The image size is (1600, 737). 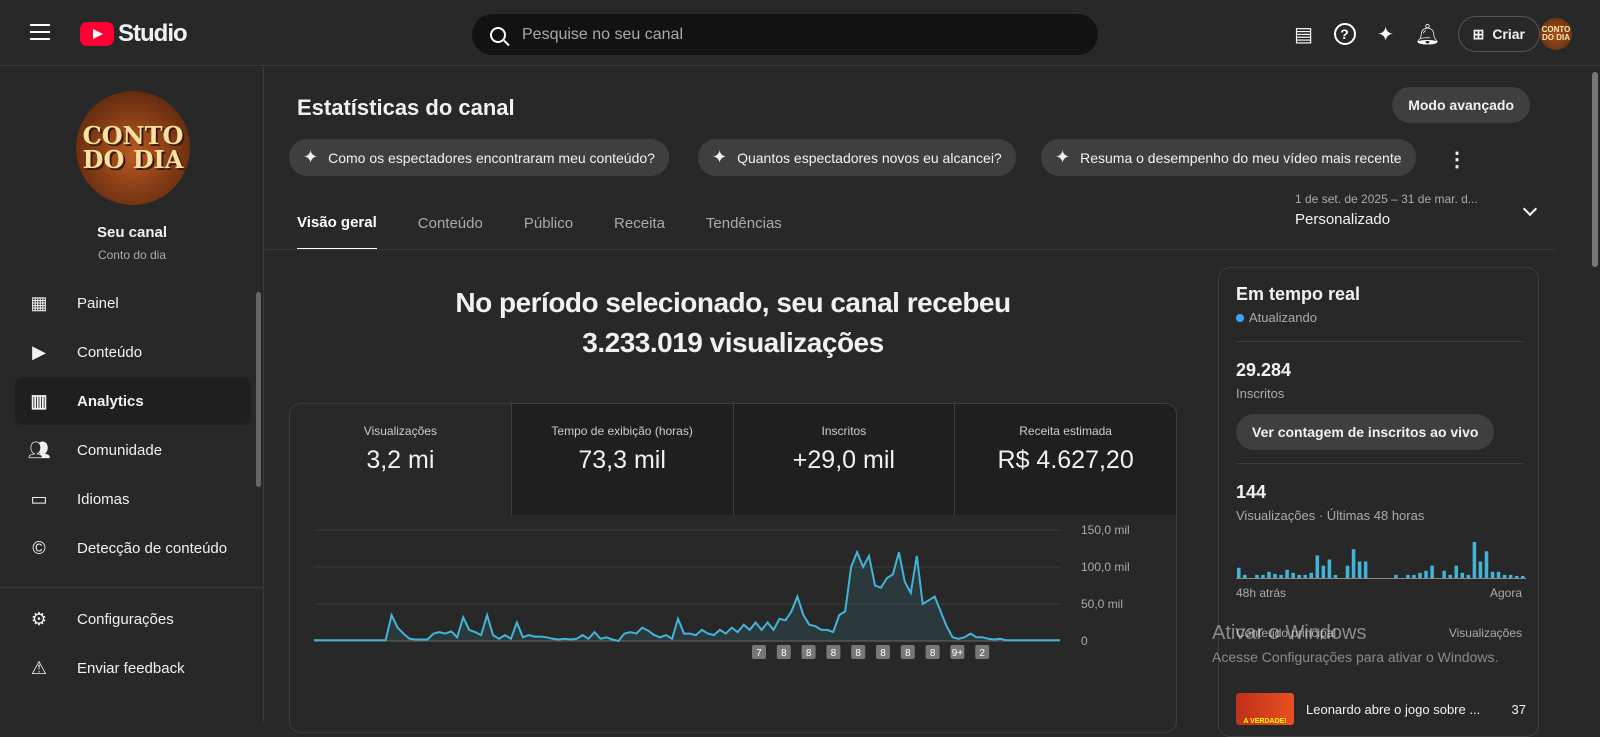 I want to click on nav-label: Conteúdo, so click(x=110, y=352).